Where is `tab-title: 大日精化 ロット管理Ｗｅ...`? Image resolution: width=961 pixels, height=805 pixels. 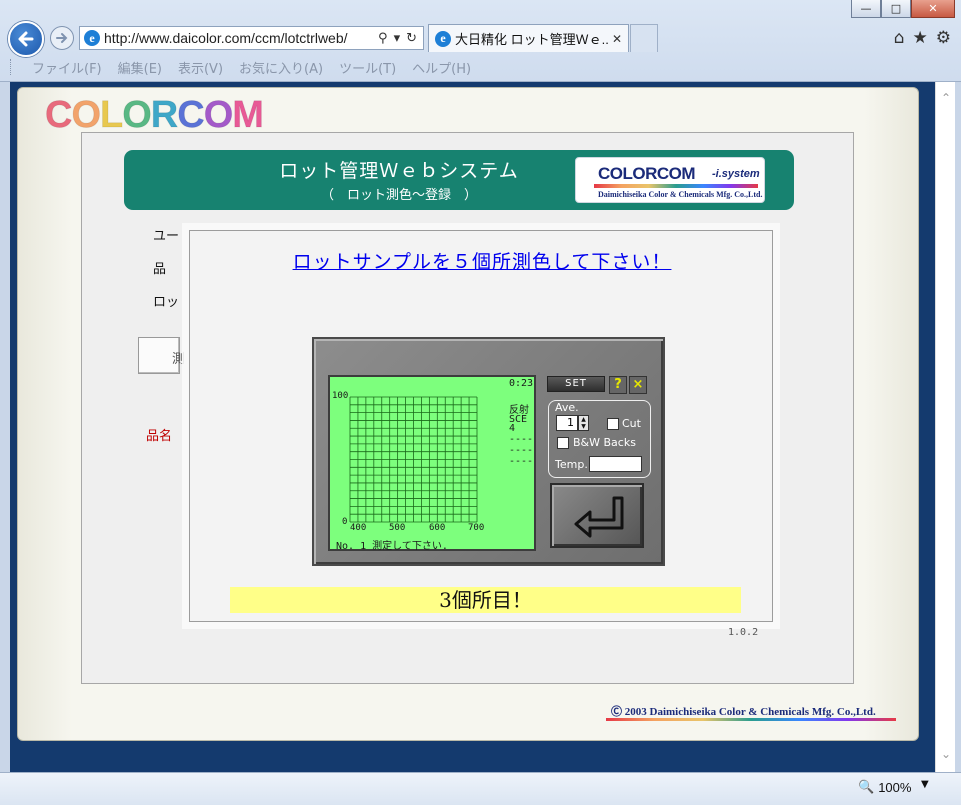
tab-title: 大日精化 ロット管理Ｗｅ... is located at coordinates (531, 39).